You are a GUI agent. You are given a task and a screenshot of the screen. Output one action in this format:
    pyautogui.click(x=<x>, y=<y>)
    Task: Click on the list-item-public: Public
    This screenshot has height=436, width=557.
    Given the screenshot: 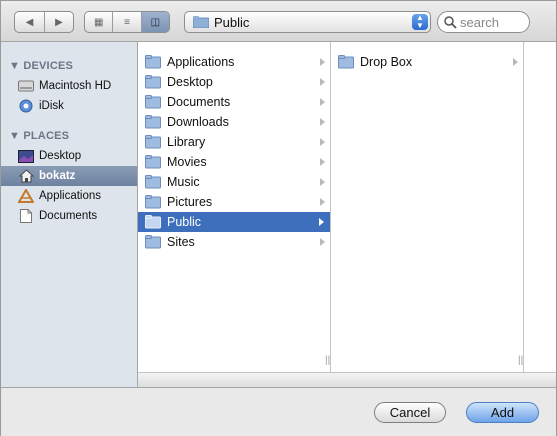 What is the action you would take?
    pyautogui.click(x=234, y=222)
    